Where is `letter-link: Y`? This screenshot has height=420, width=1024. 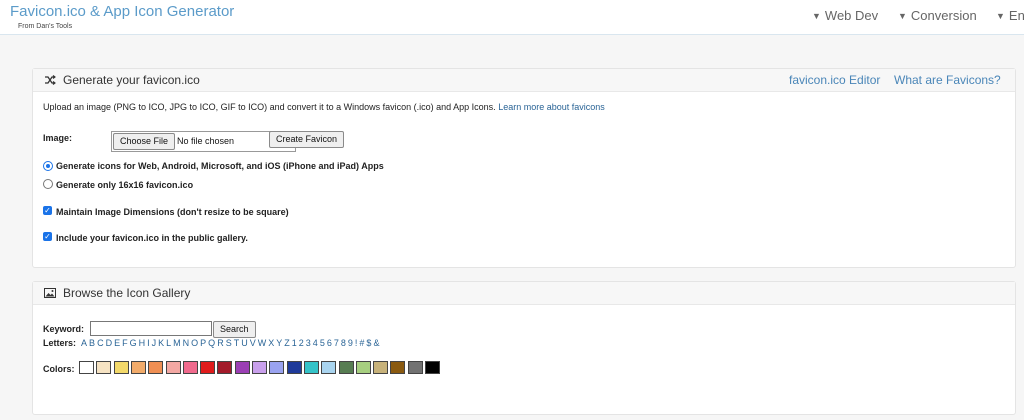 letter-link: Y is located at coordinates (279, 343).